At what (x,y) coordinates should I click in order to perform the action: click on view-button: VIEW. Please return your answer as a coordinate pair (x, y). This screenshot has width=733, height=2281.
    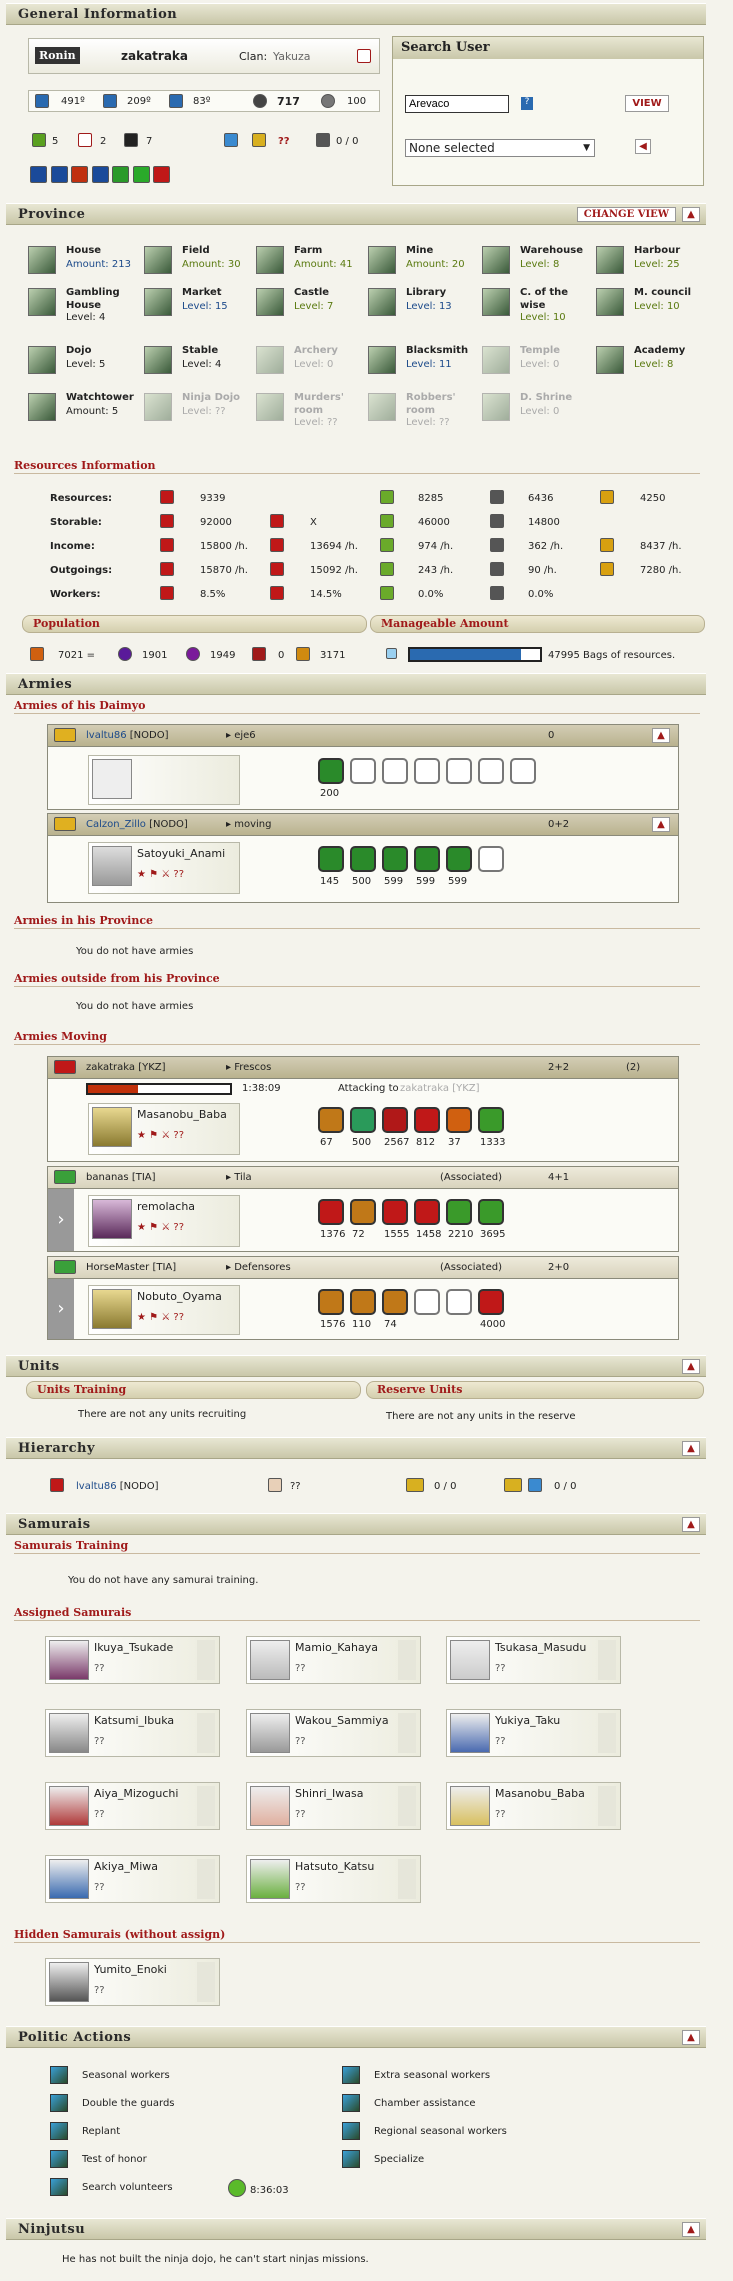
    Looking at the image, I should click on (647, 103).